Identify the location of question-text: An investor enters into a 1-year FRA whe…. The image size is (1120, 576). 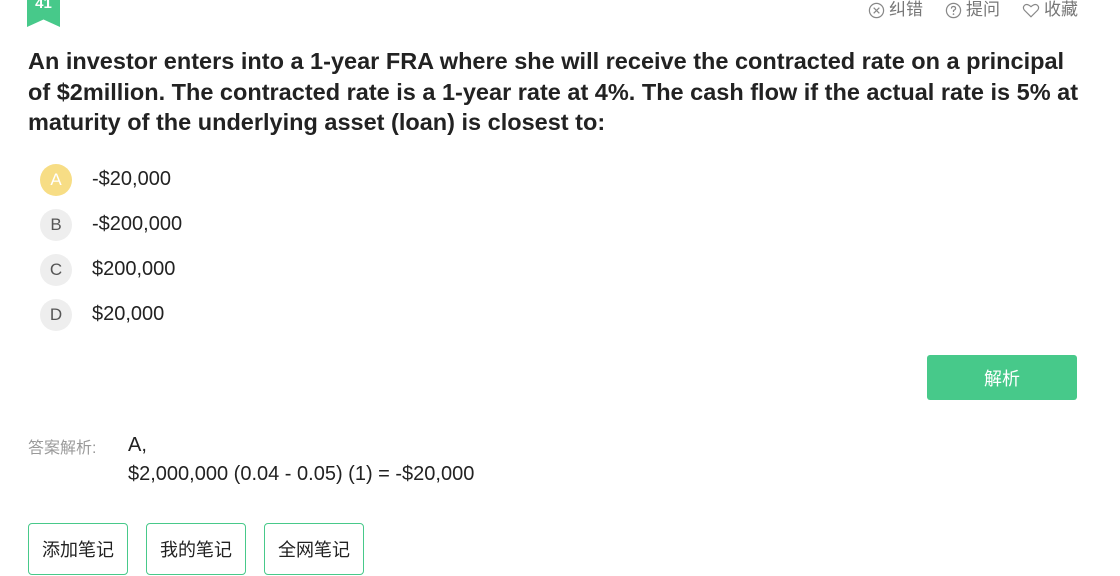
(553, 91).